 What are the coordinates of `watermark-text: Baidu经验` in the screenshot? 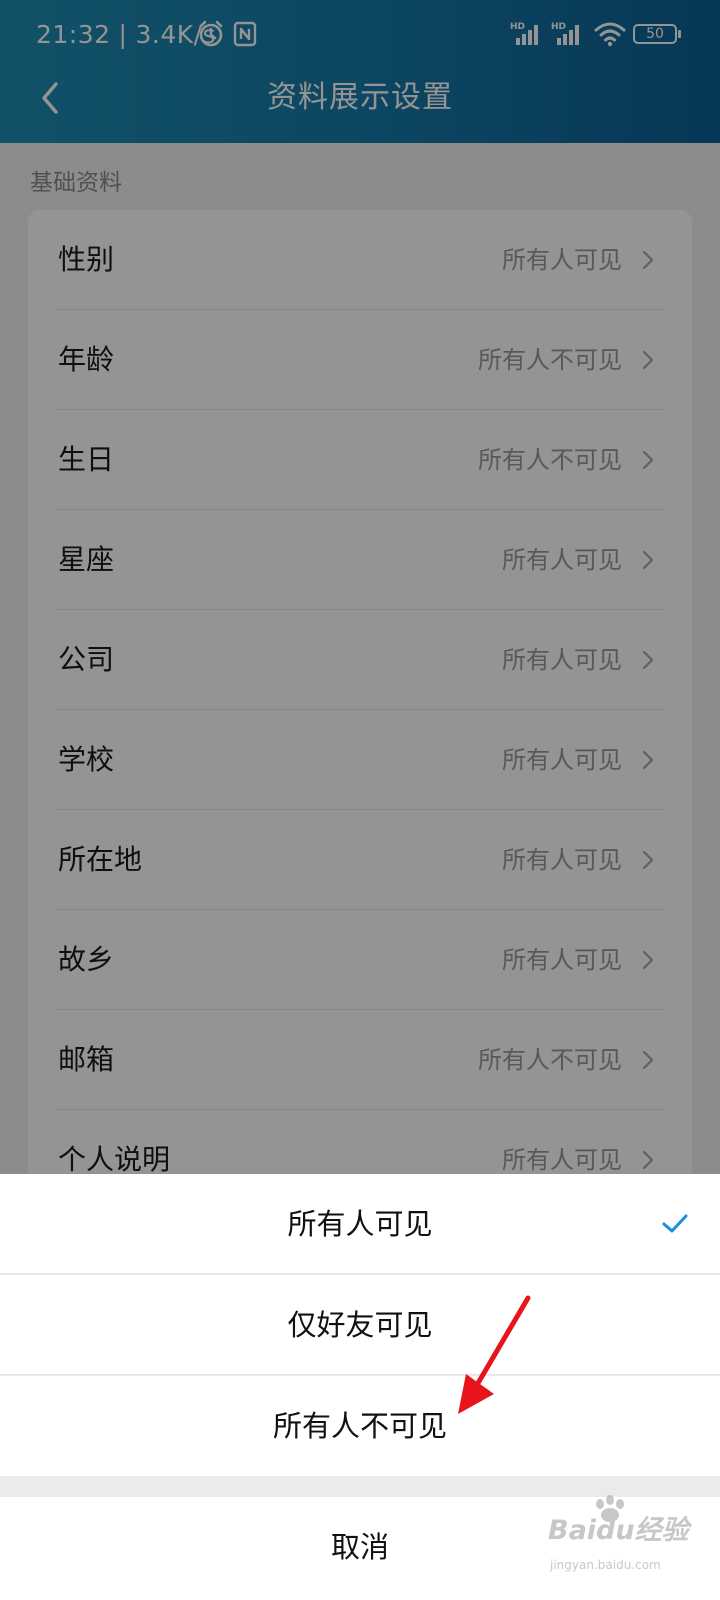 It's located at (618, 1530).